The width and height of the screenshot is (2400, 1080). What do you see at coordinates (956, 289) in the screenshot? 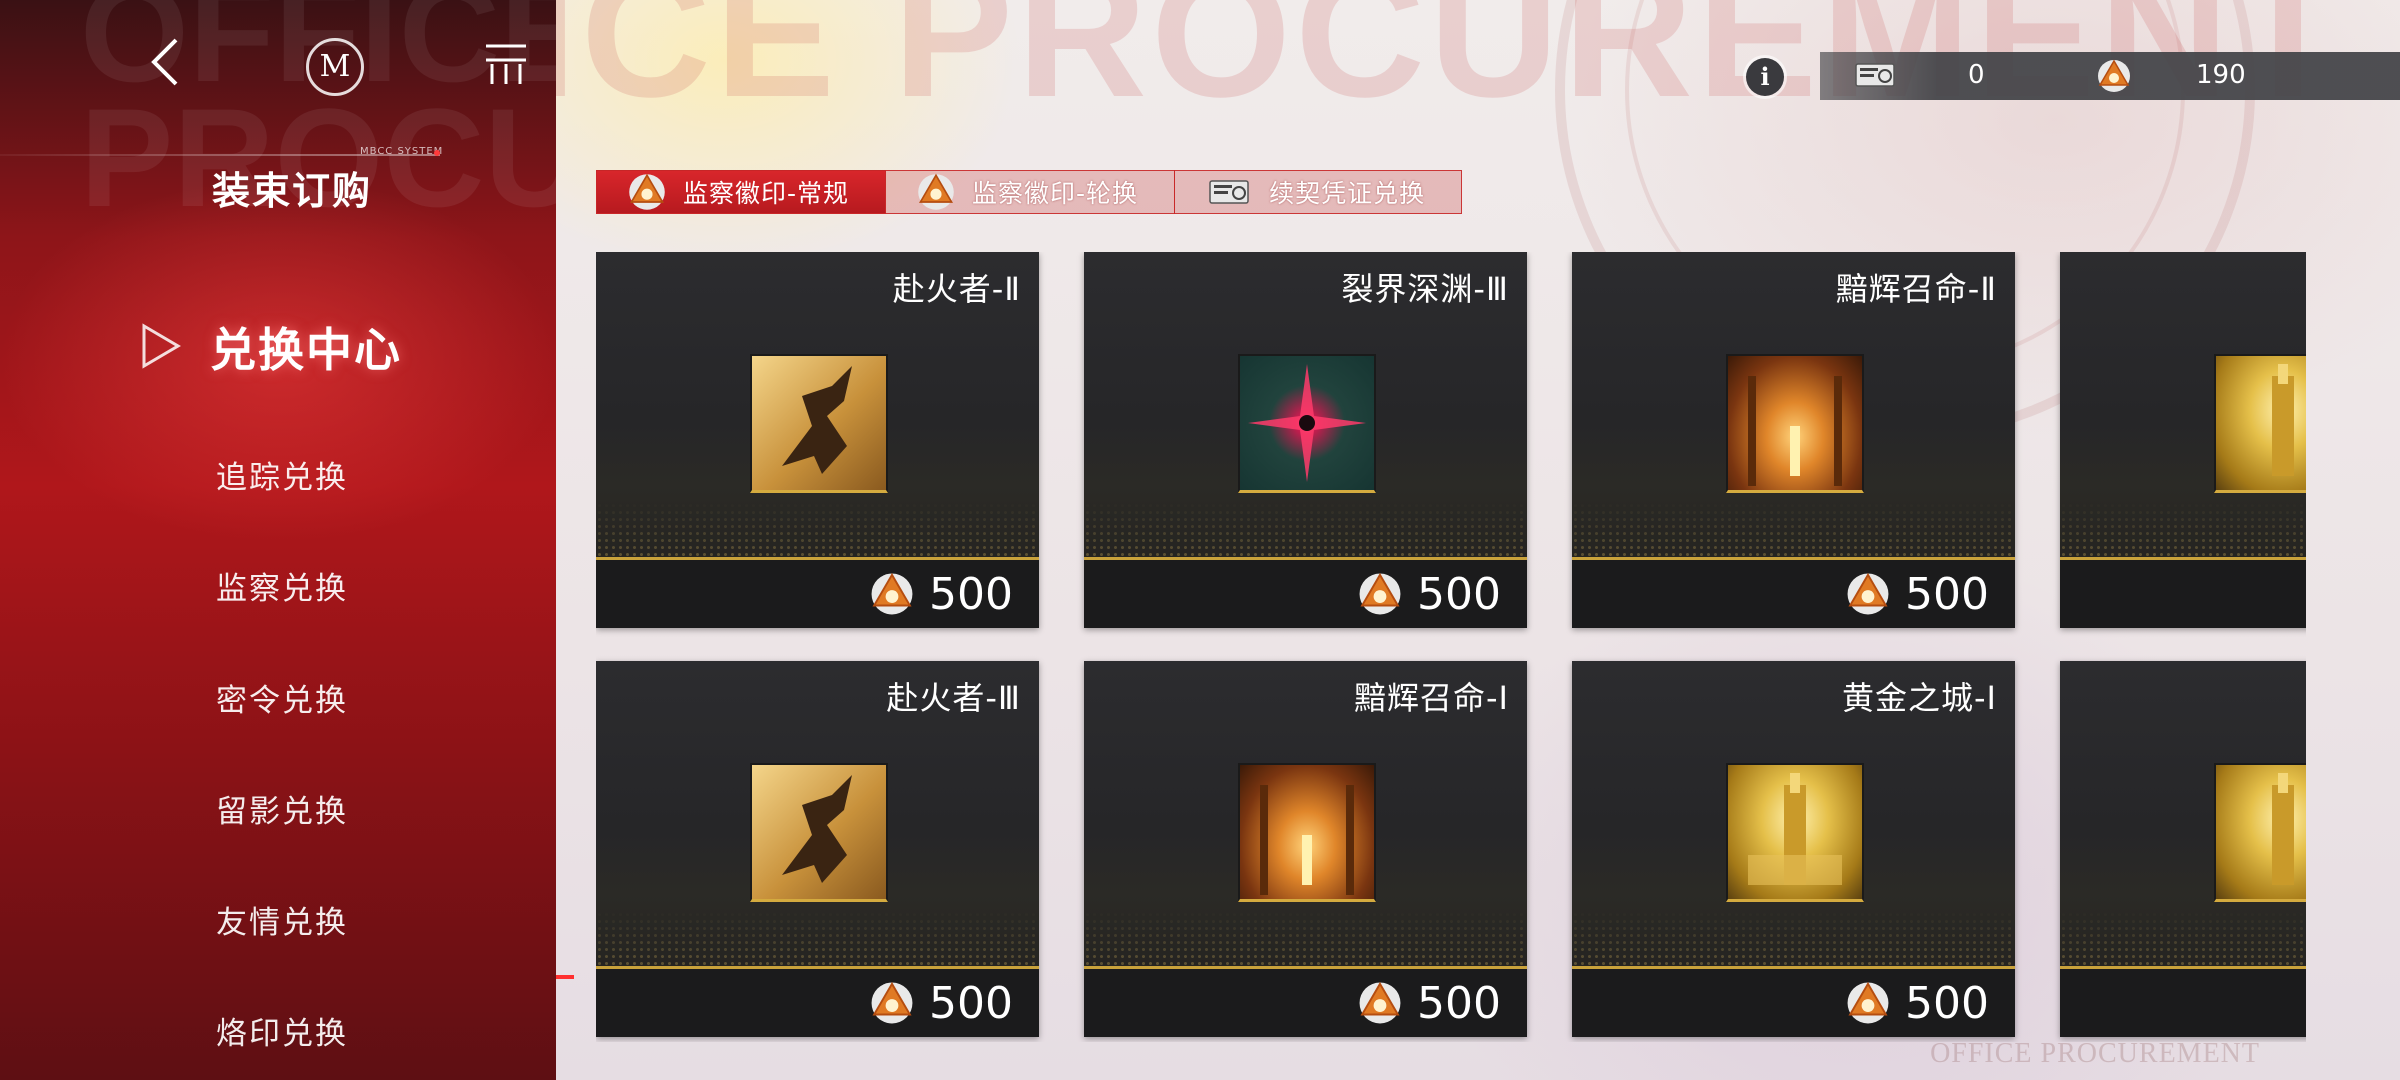
I see `item-name: 赴火者-Ⅱ` at bounding box center [956, 289].